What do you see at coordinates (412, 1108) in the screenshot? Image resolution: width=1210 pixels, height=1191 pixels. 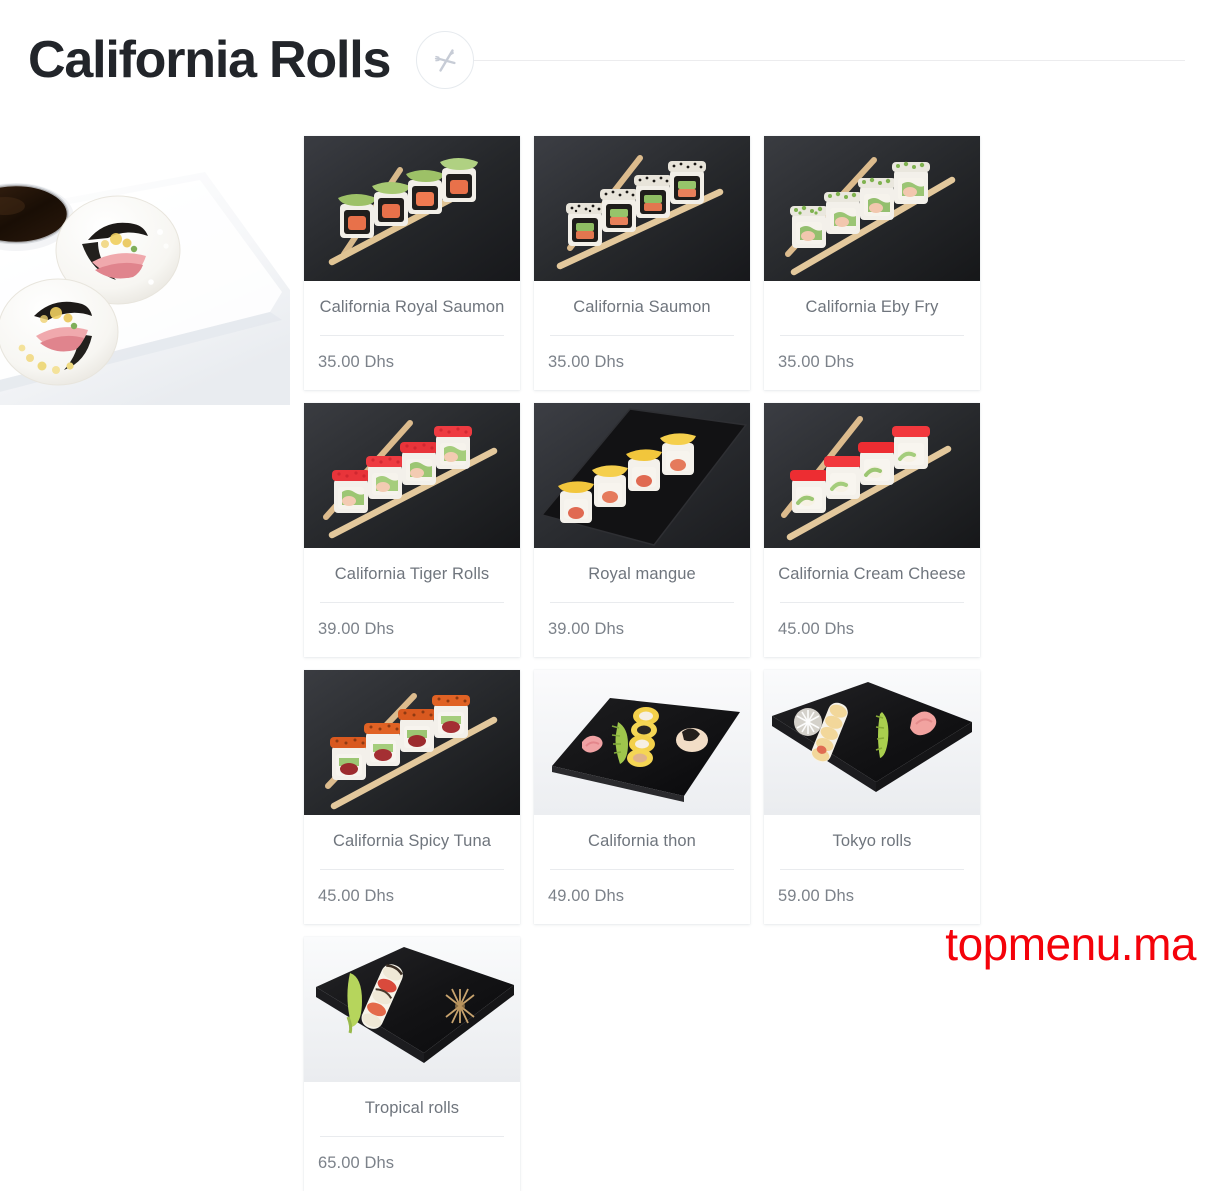 I see `menu-item-name: Tropical rolls` at bounding box center [412, 1108].